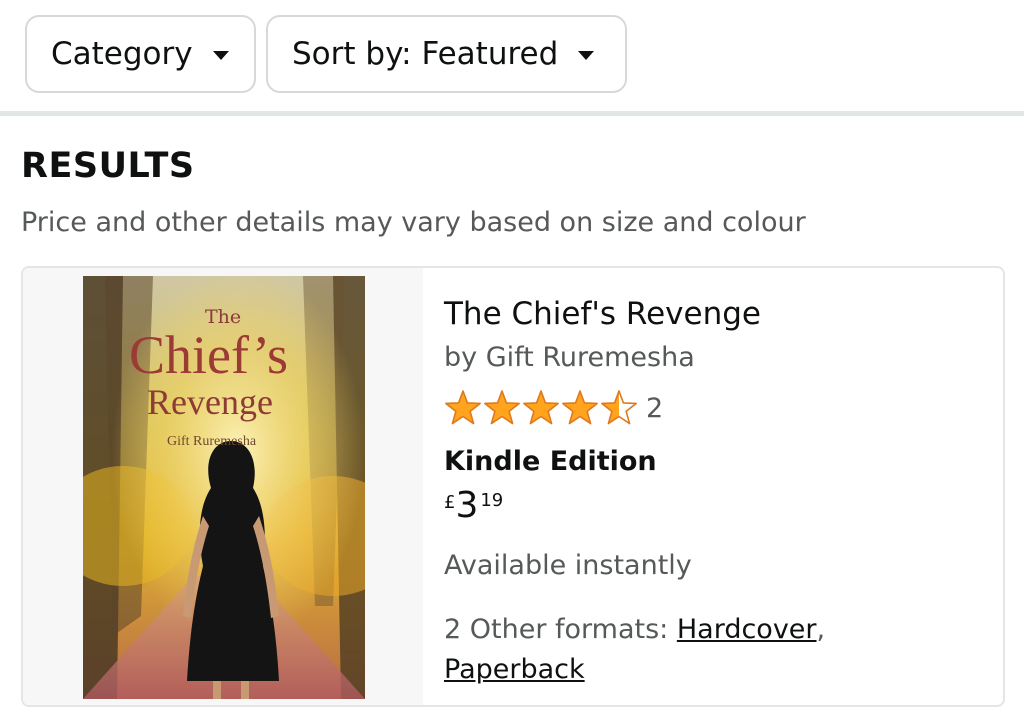 The image size is (1024, 714). I want to click on star-rating-icon, so click(541, 407).